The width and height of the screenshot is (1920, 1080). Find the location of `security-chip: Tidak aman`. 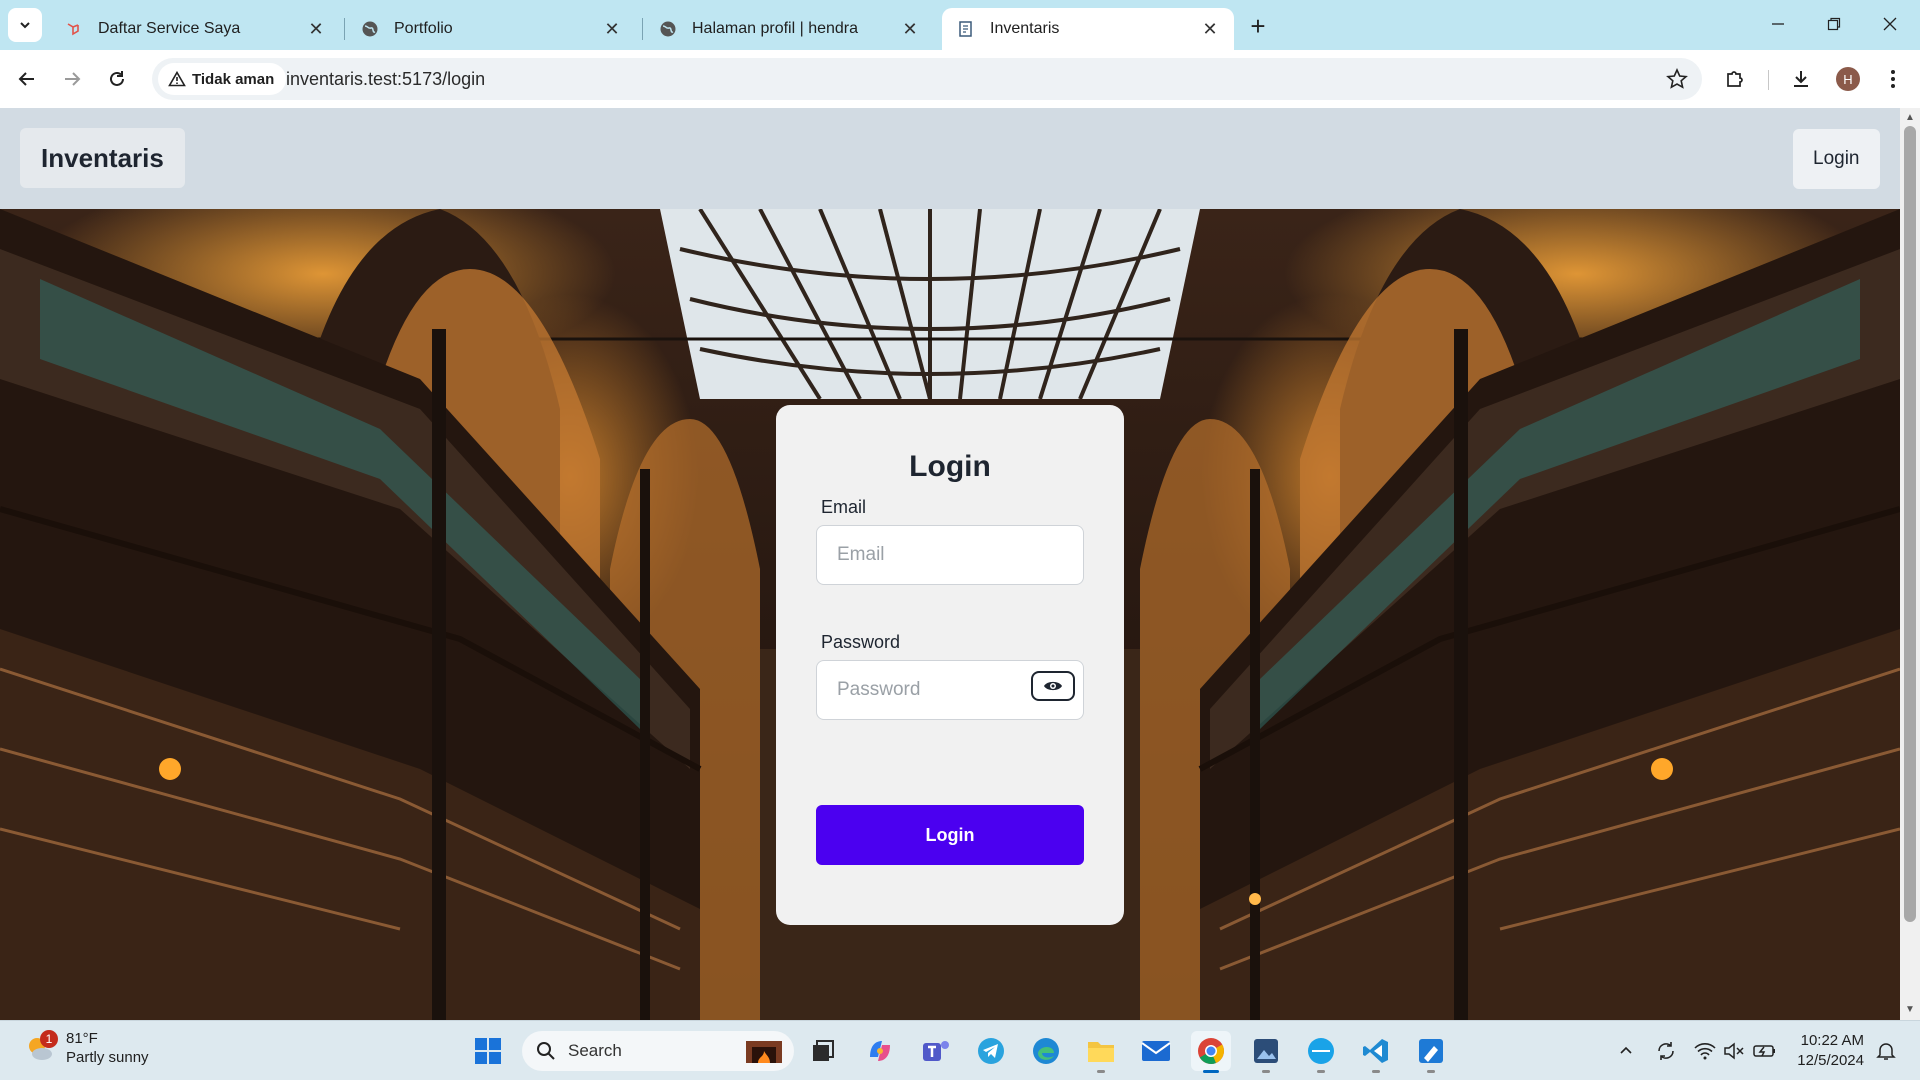

security-chip: Tidak aman is located at coordinates (222, 79).